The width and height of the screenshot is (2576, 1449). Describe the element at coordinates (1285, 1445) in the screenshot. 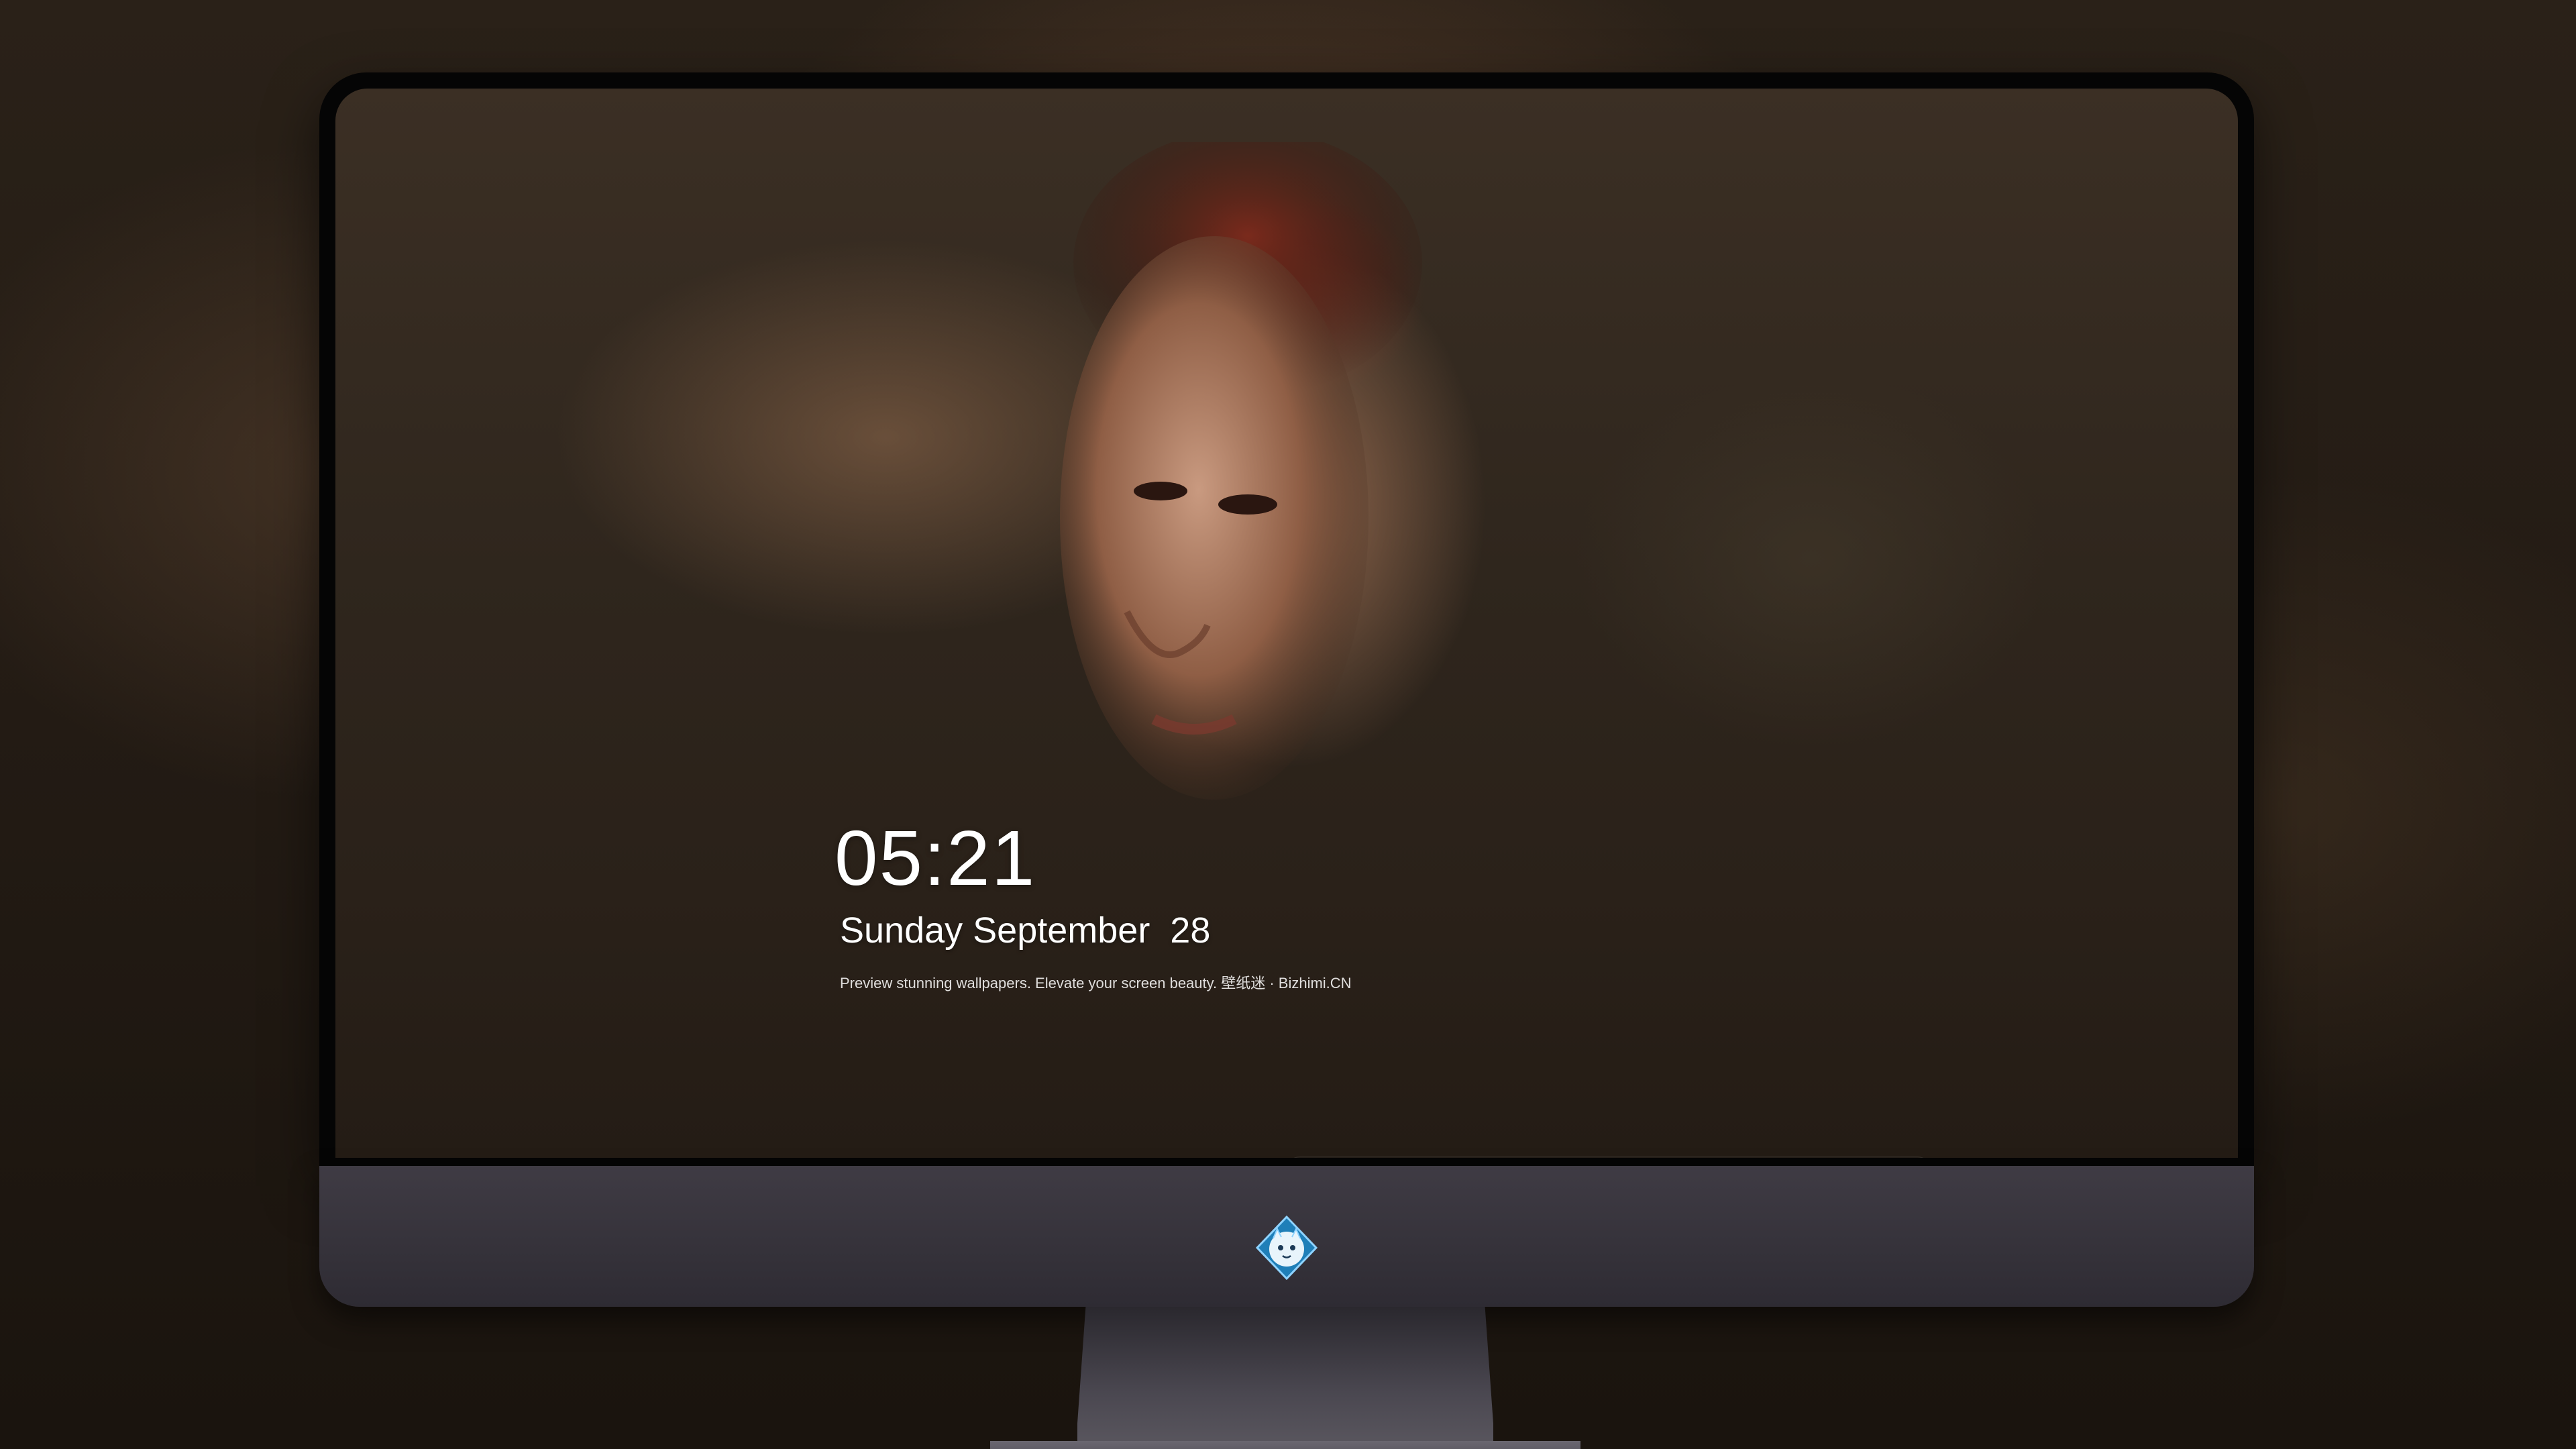

I see `monitor-stand-base` at that location.